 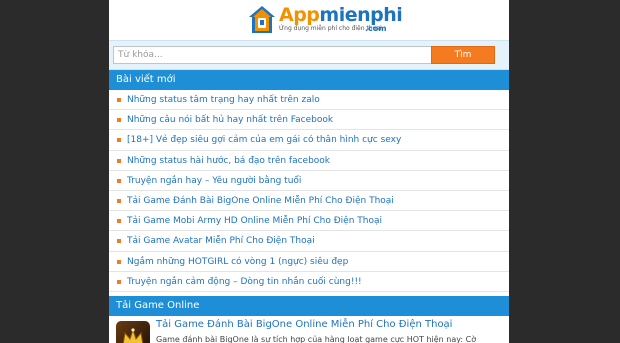 I want to click on logo-word-app: App, so click(x=299, y=15).